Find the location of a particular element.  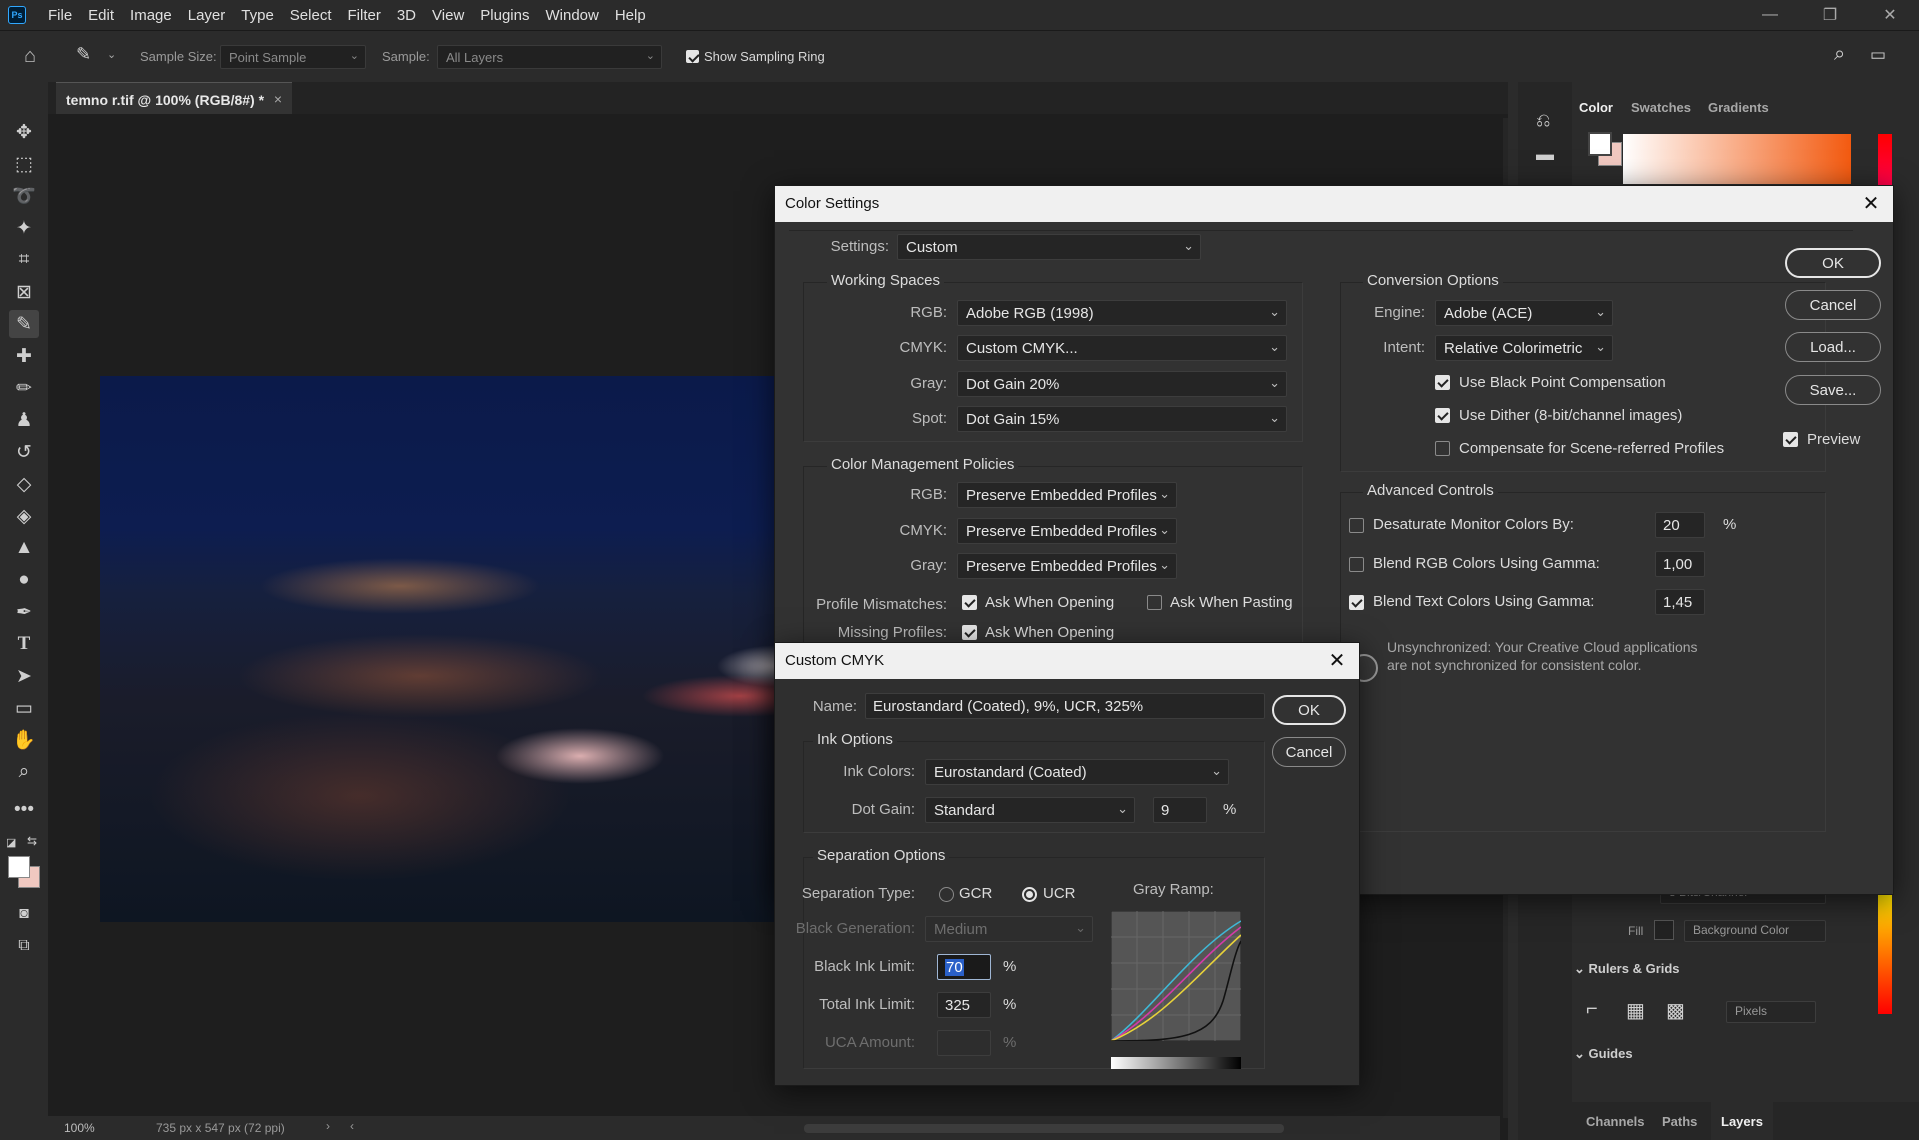

ws-rgb-select: Adobe RGB (1998) ⌄ is located at coordinates (1122, 313).